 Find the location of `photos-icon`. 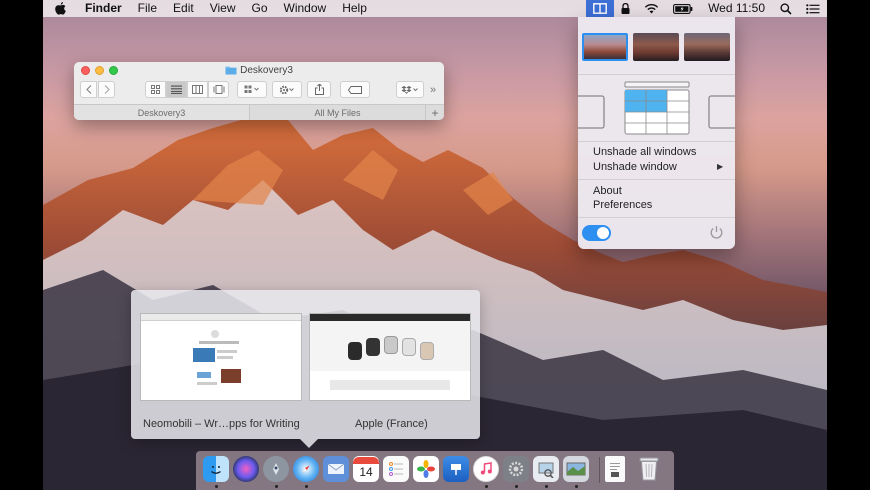

photos-icon is located at coordinates (426, 469).